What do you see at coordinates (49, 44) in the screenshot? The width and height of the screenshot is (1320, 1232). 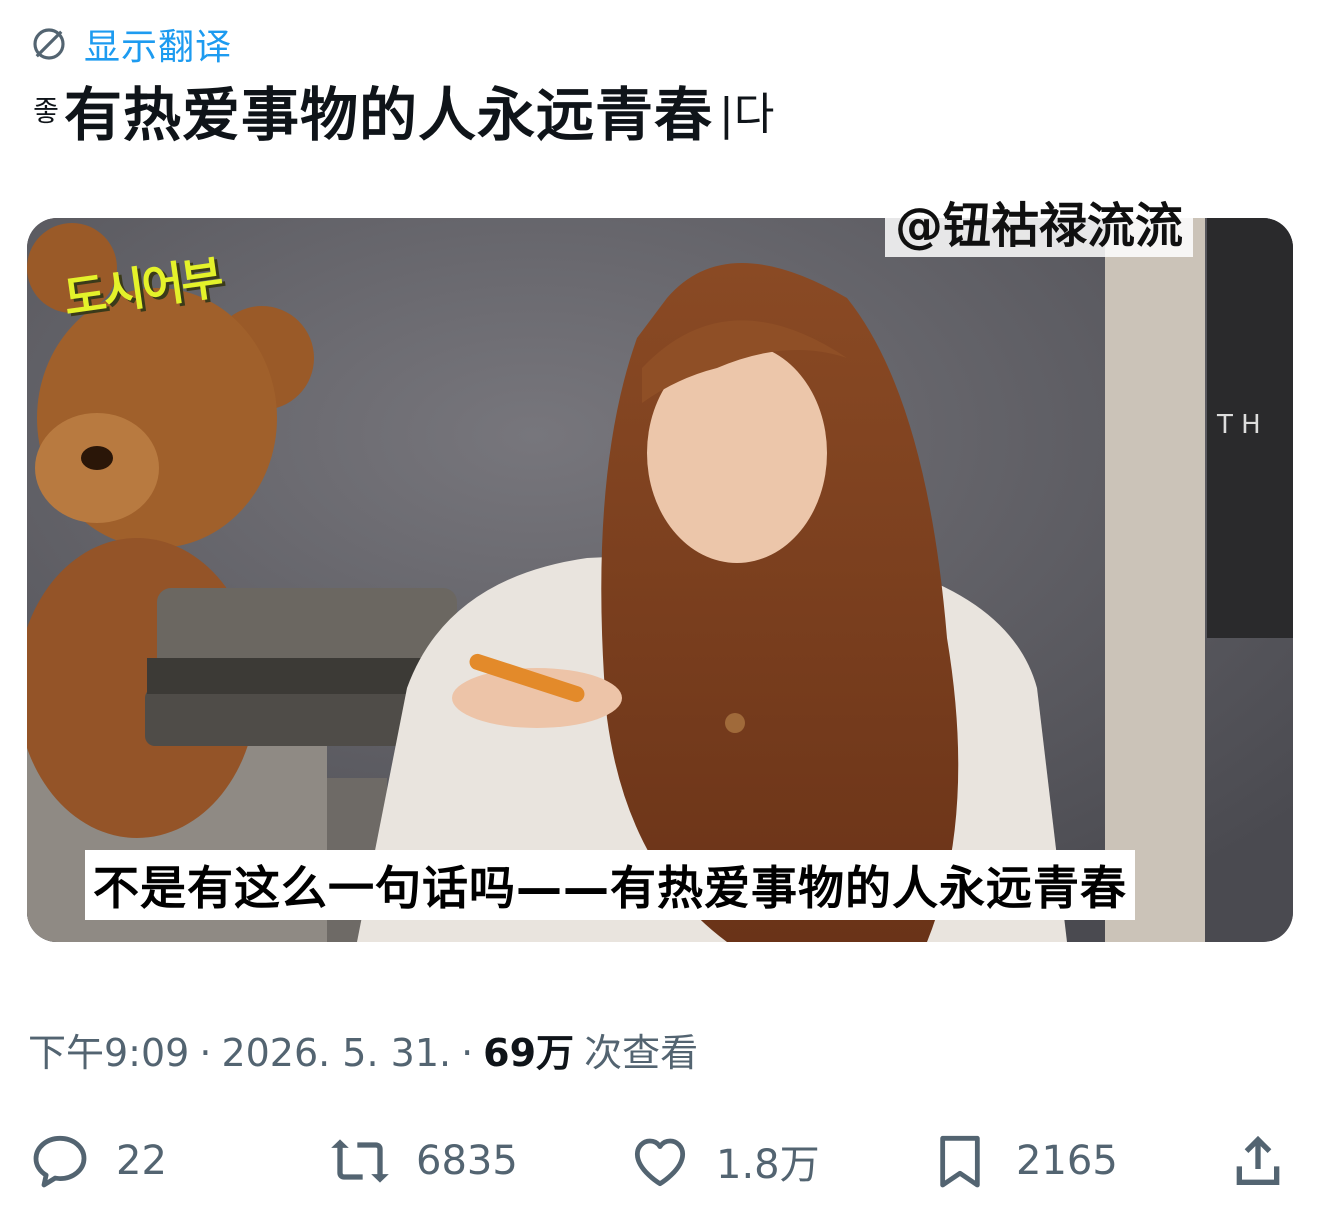 I see `globe-slash-icon` at bounding box center [49, 44].